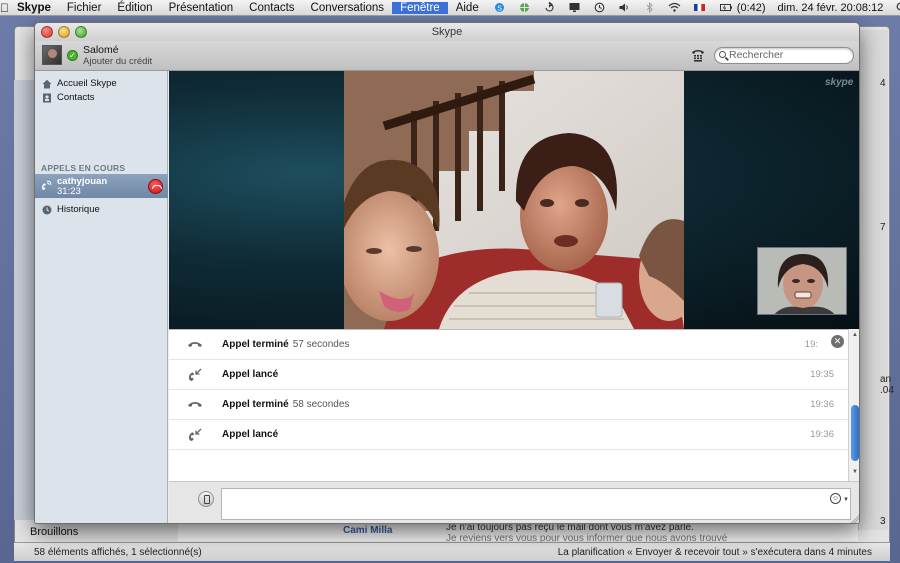  I want to click on history-time: 19:36, so click(822, 434).